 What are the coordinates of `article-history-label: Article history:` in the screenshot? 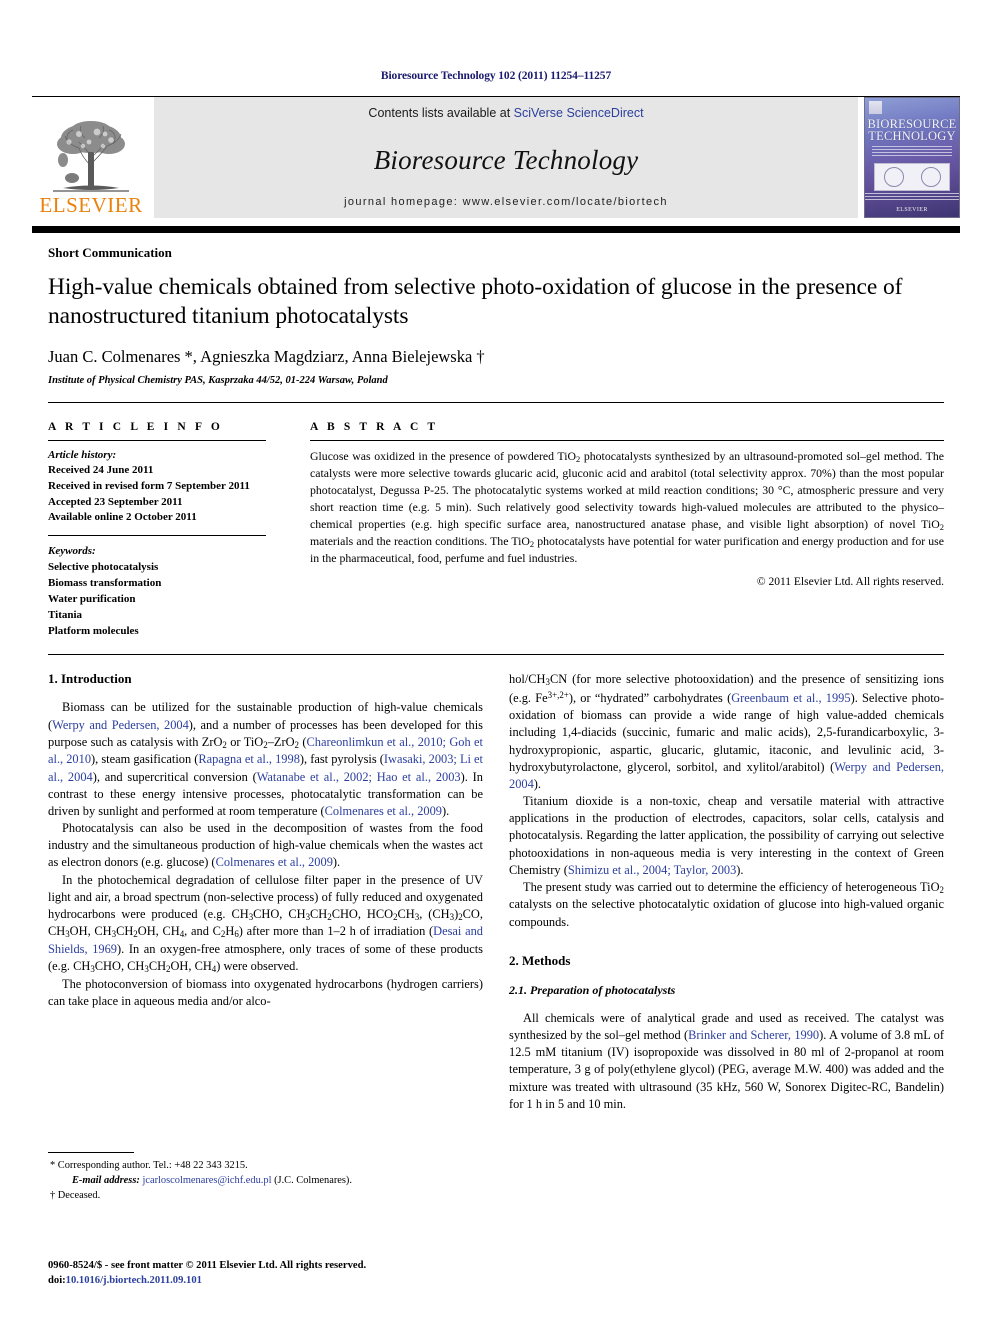 It's located at (82, 454).